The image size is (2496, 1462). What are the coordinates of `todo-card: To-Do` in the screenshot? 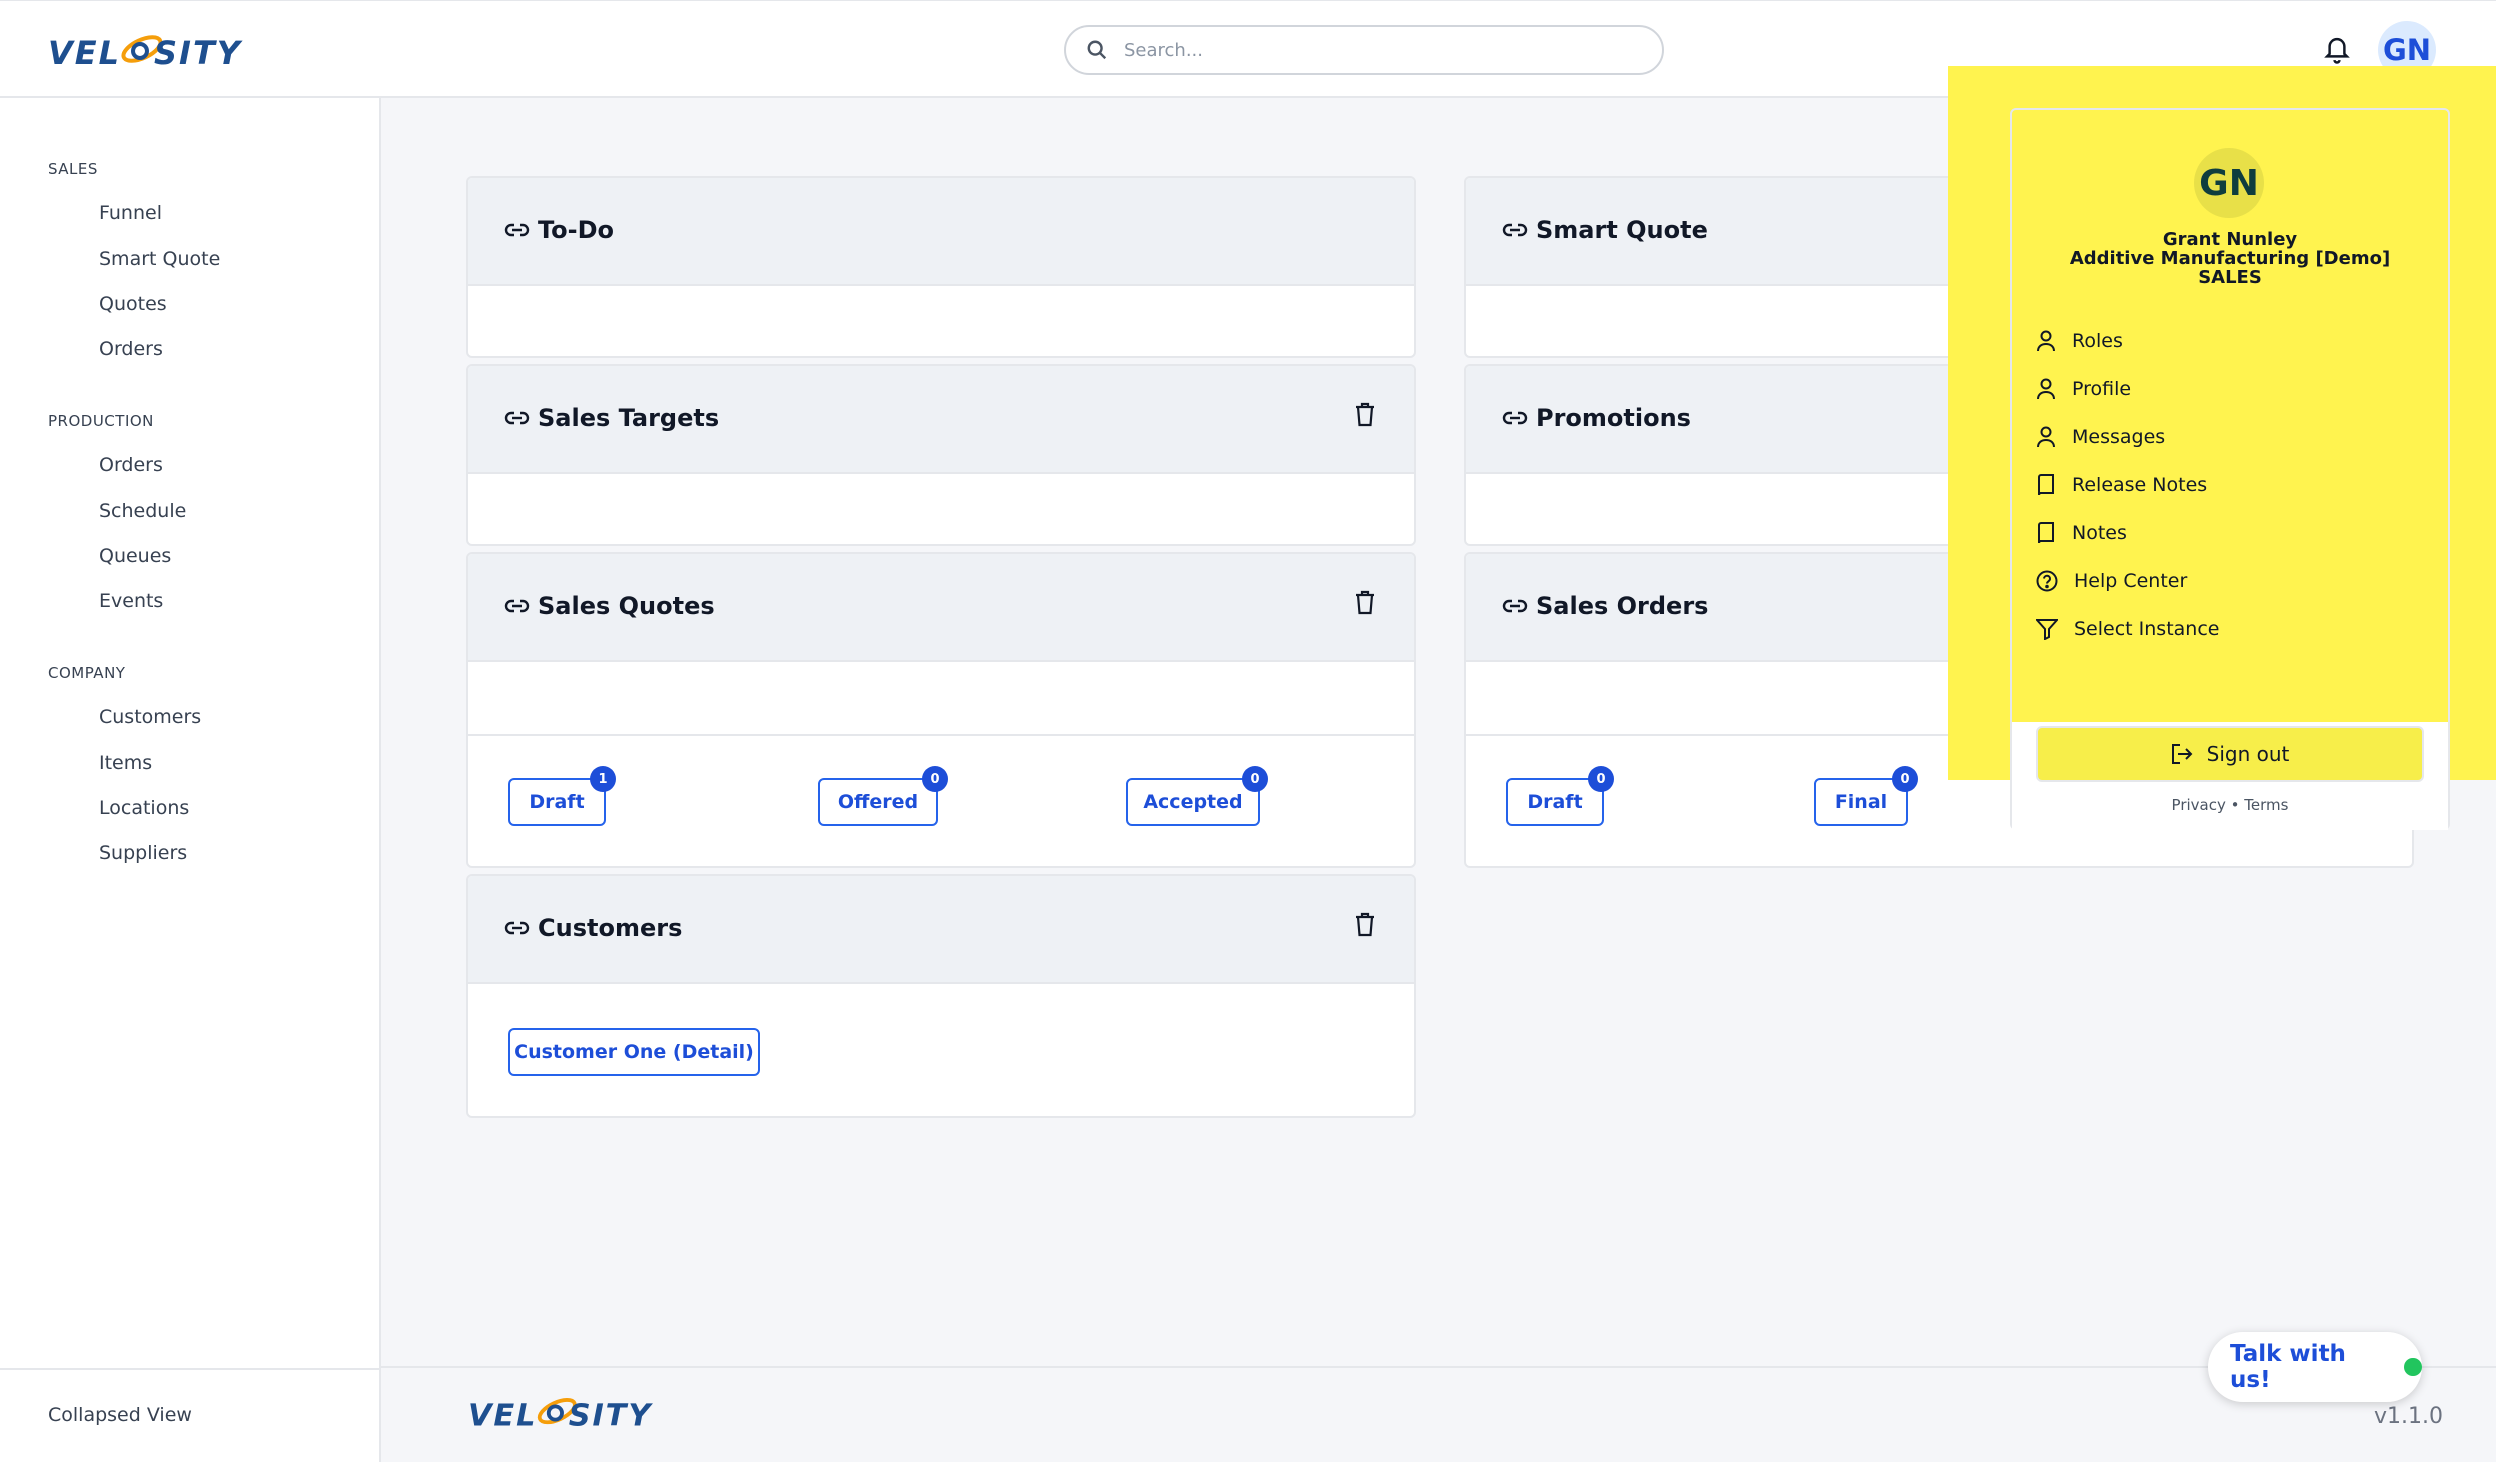 It's located at (941, 267).